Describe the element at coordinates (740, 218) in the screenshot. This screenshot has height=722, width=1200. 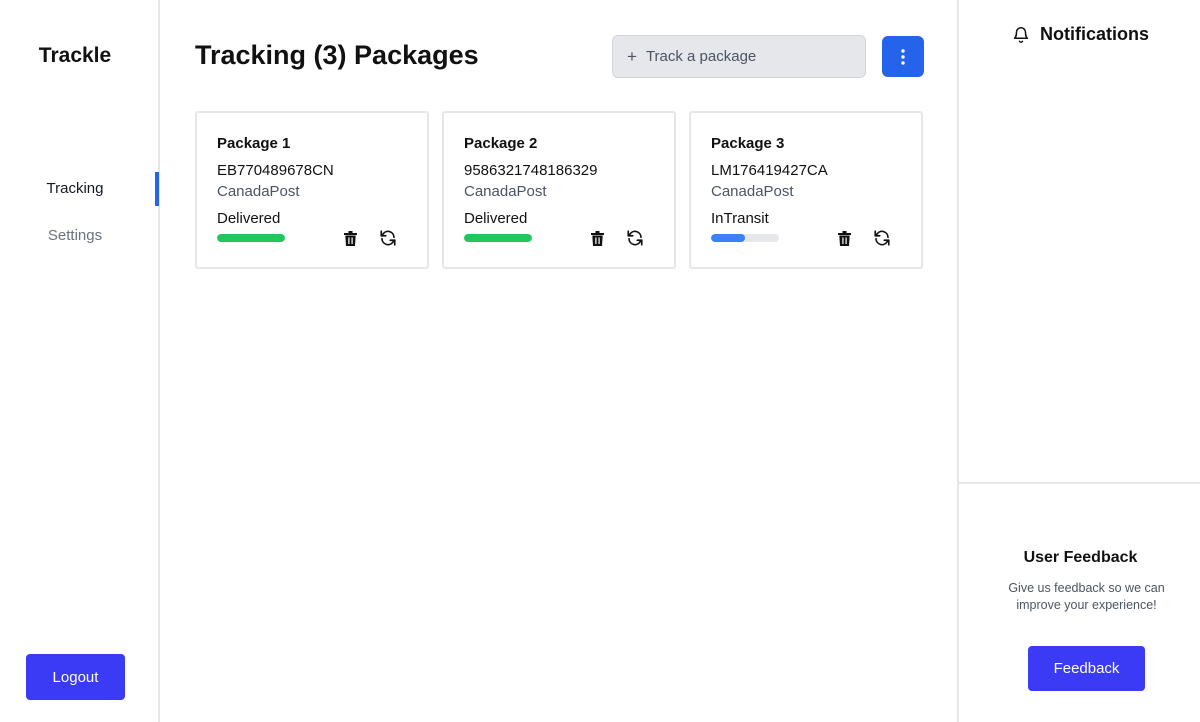
I see `package-status: InTransit` at that location.